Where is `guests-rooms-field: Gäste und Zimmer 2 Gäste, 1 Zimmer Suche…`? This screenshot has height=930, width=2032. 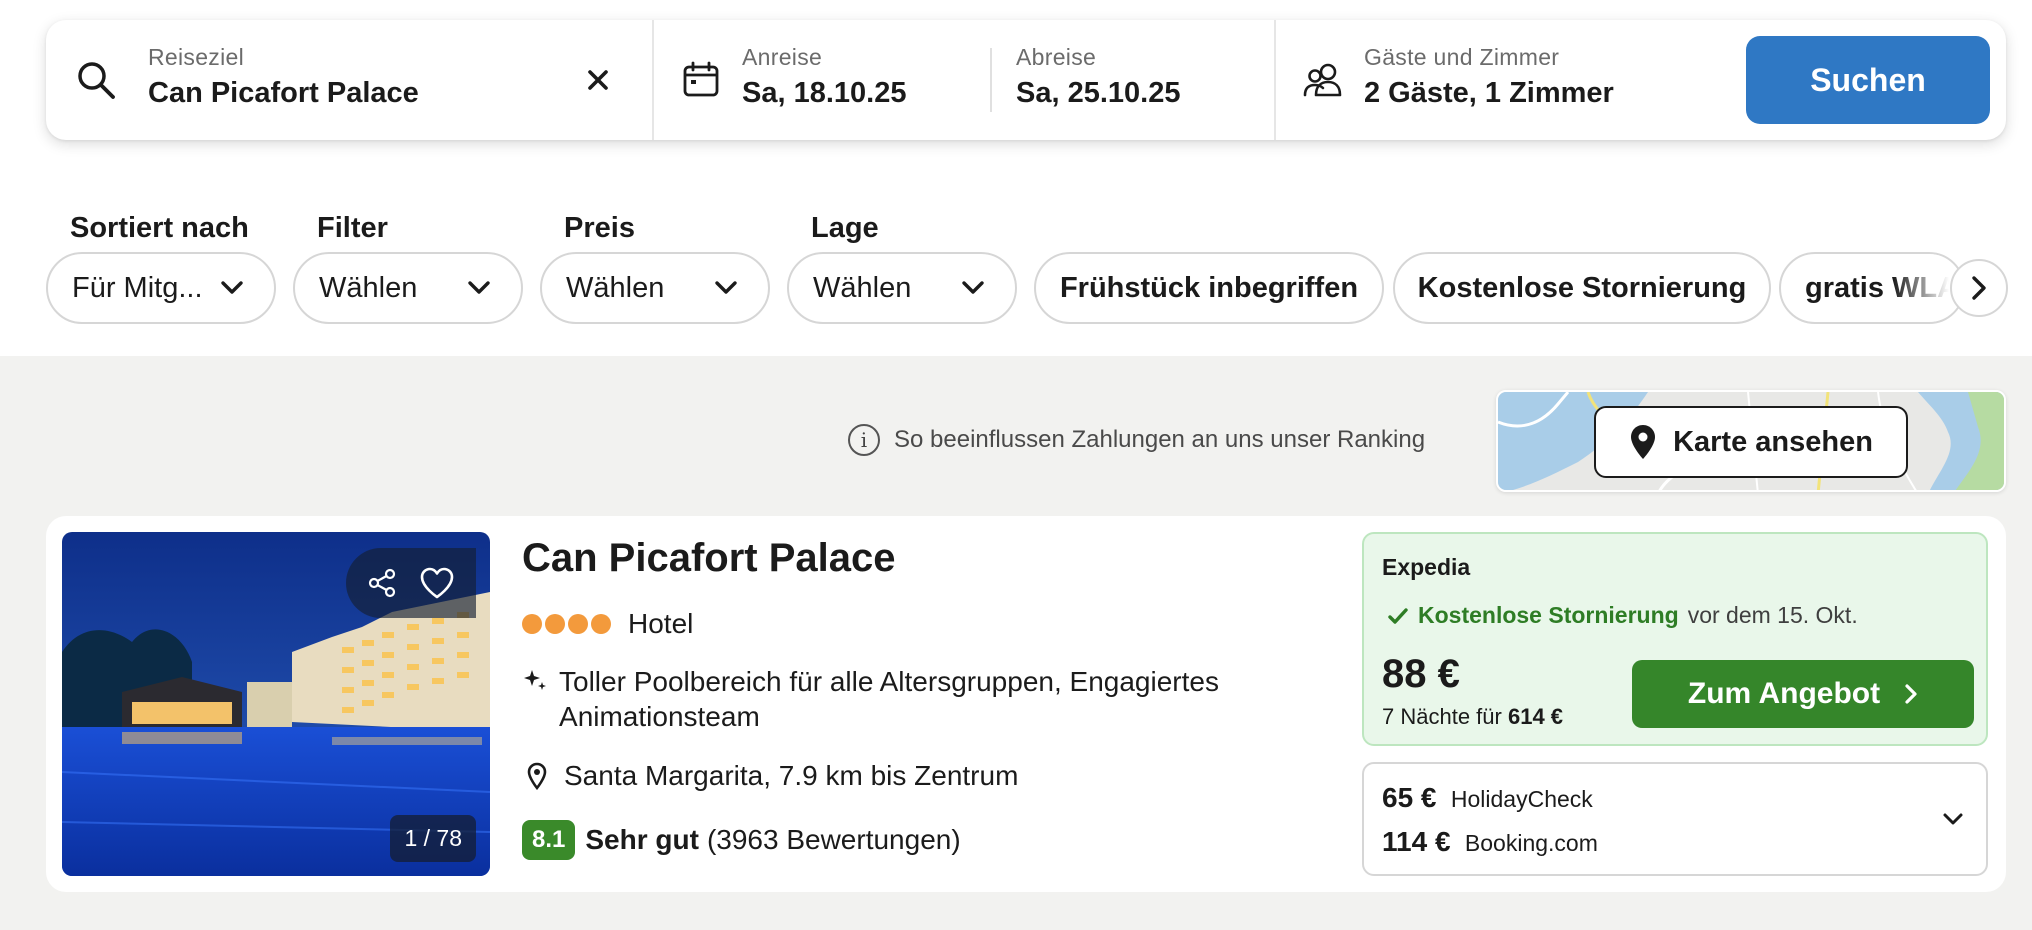 guests-rooms-field: Gäste und Zimmer 2 Gäste, 1 Zimmer Suche… is located at coordinates (1641, 80).